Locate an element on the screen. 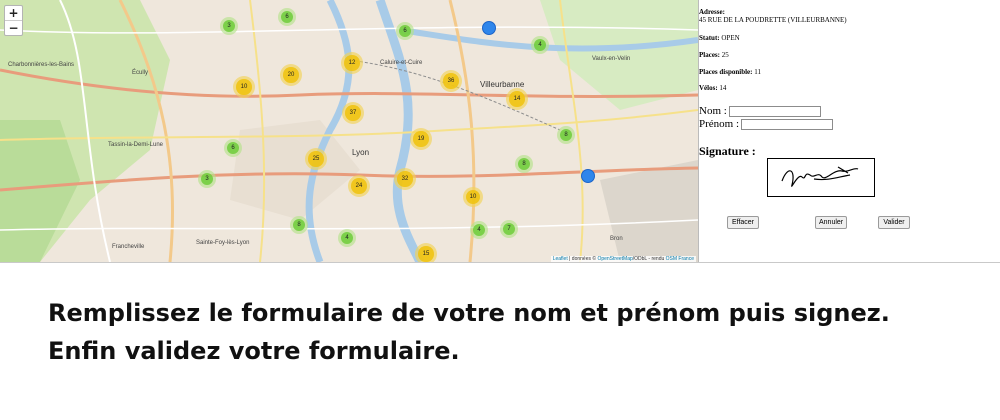 The width and height of the screenshot is (1000, 420). signature-stroke is located at coordinates (820, 176).